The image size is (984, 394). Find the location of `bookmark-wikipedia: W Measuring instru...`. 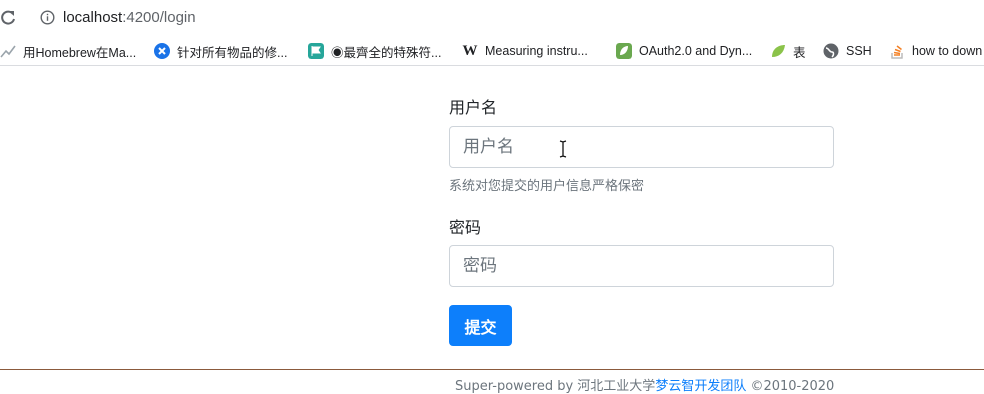

bookmark-wikipedia: W Measuring instru... is located at coordinates (525, 51).